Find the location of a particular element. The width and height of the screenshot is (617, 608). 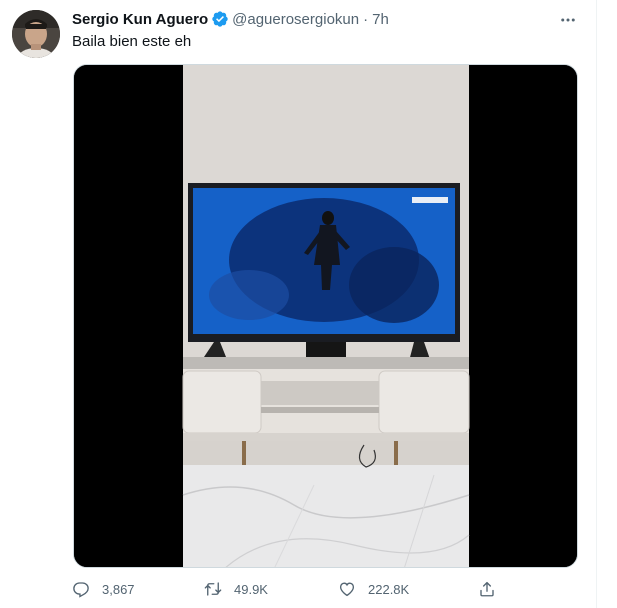

reply-count: 3,867 is located at coordinates (118, 589).